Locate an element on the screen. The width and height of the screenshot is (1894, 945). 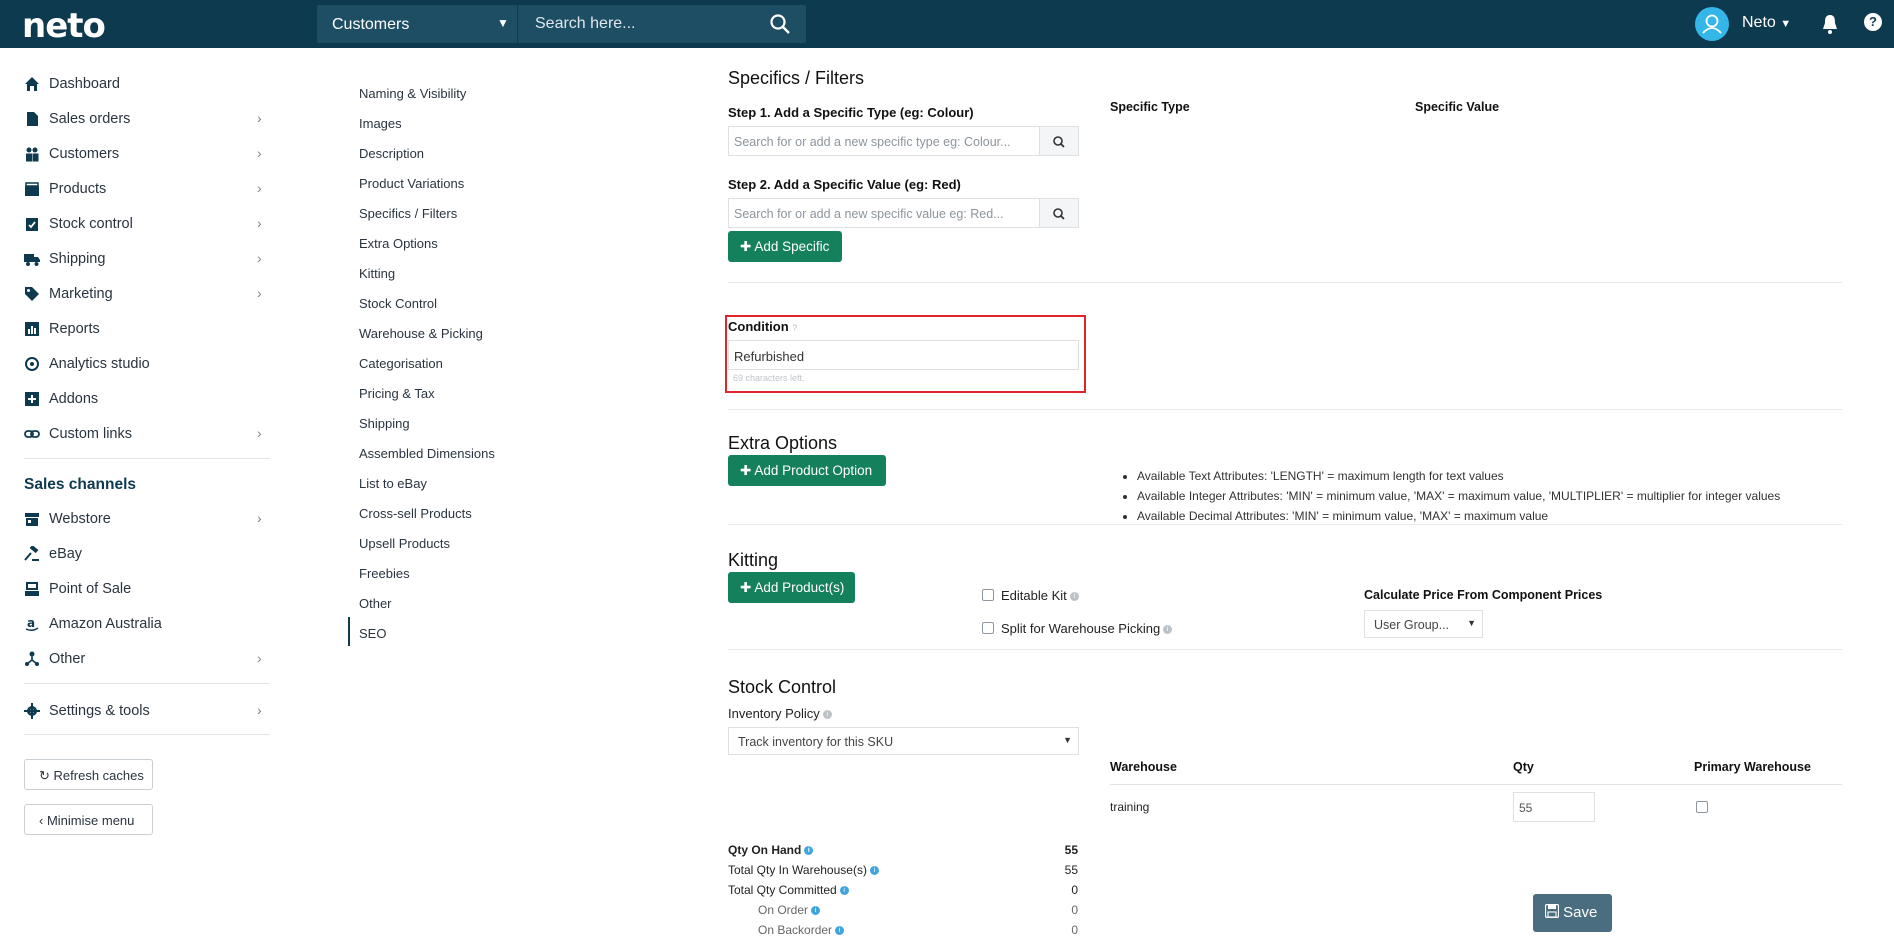
sidebar-item-label: Analytics studio is located at coordinates (99, 364).